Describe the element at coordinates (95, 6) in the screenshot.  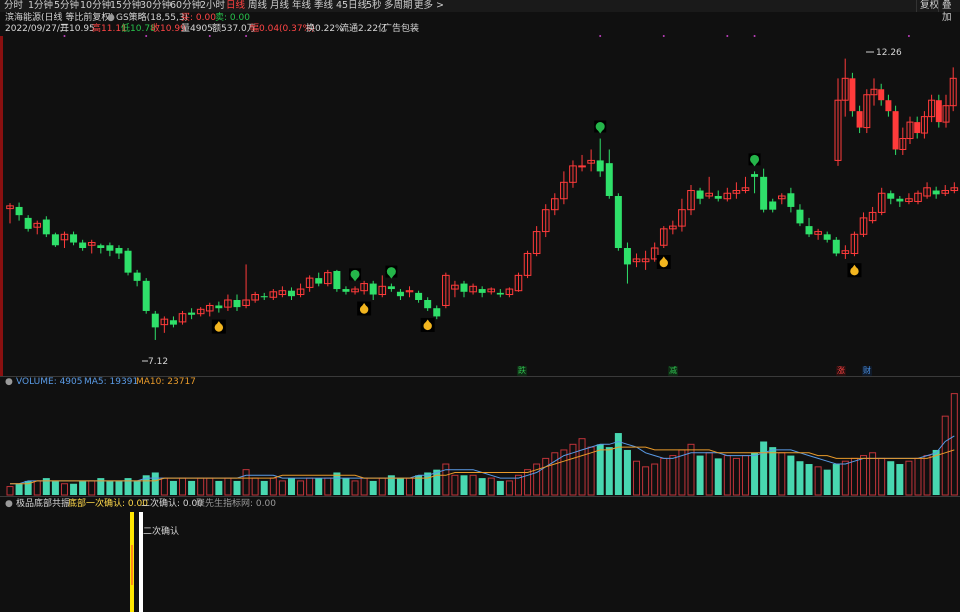
I see `timeframe-tab-3: 10分钟` at that location.